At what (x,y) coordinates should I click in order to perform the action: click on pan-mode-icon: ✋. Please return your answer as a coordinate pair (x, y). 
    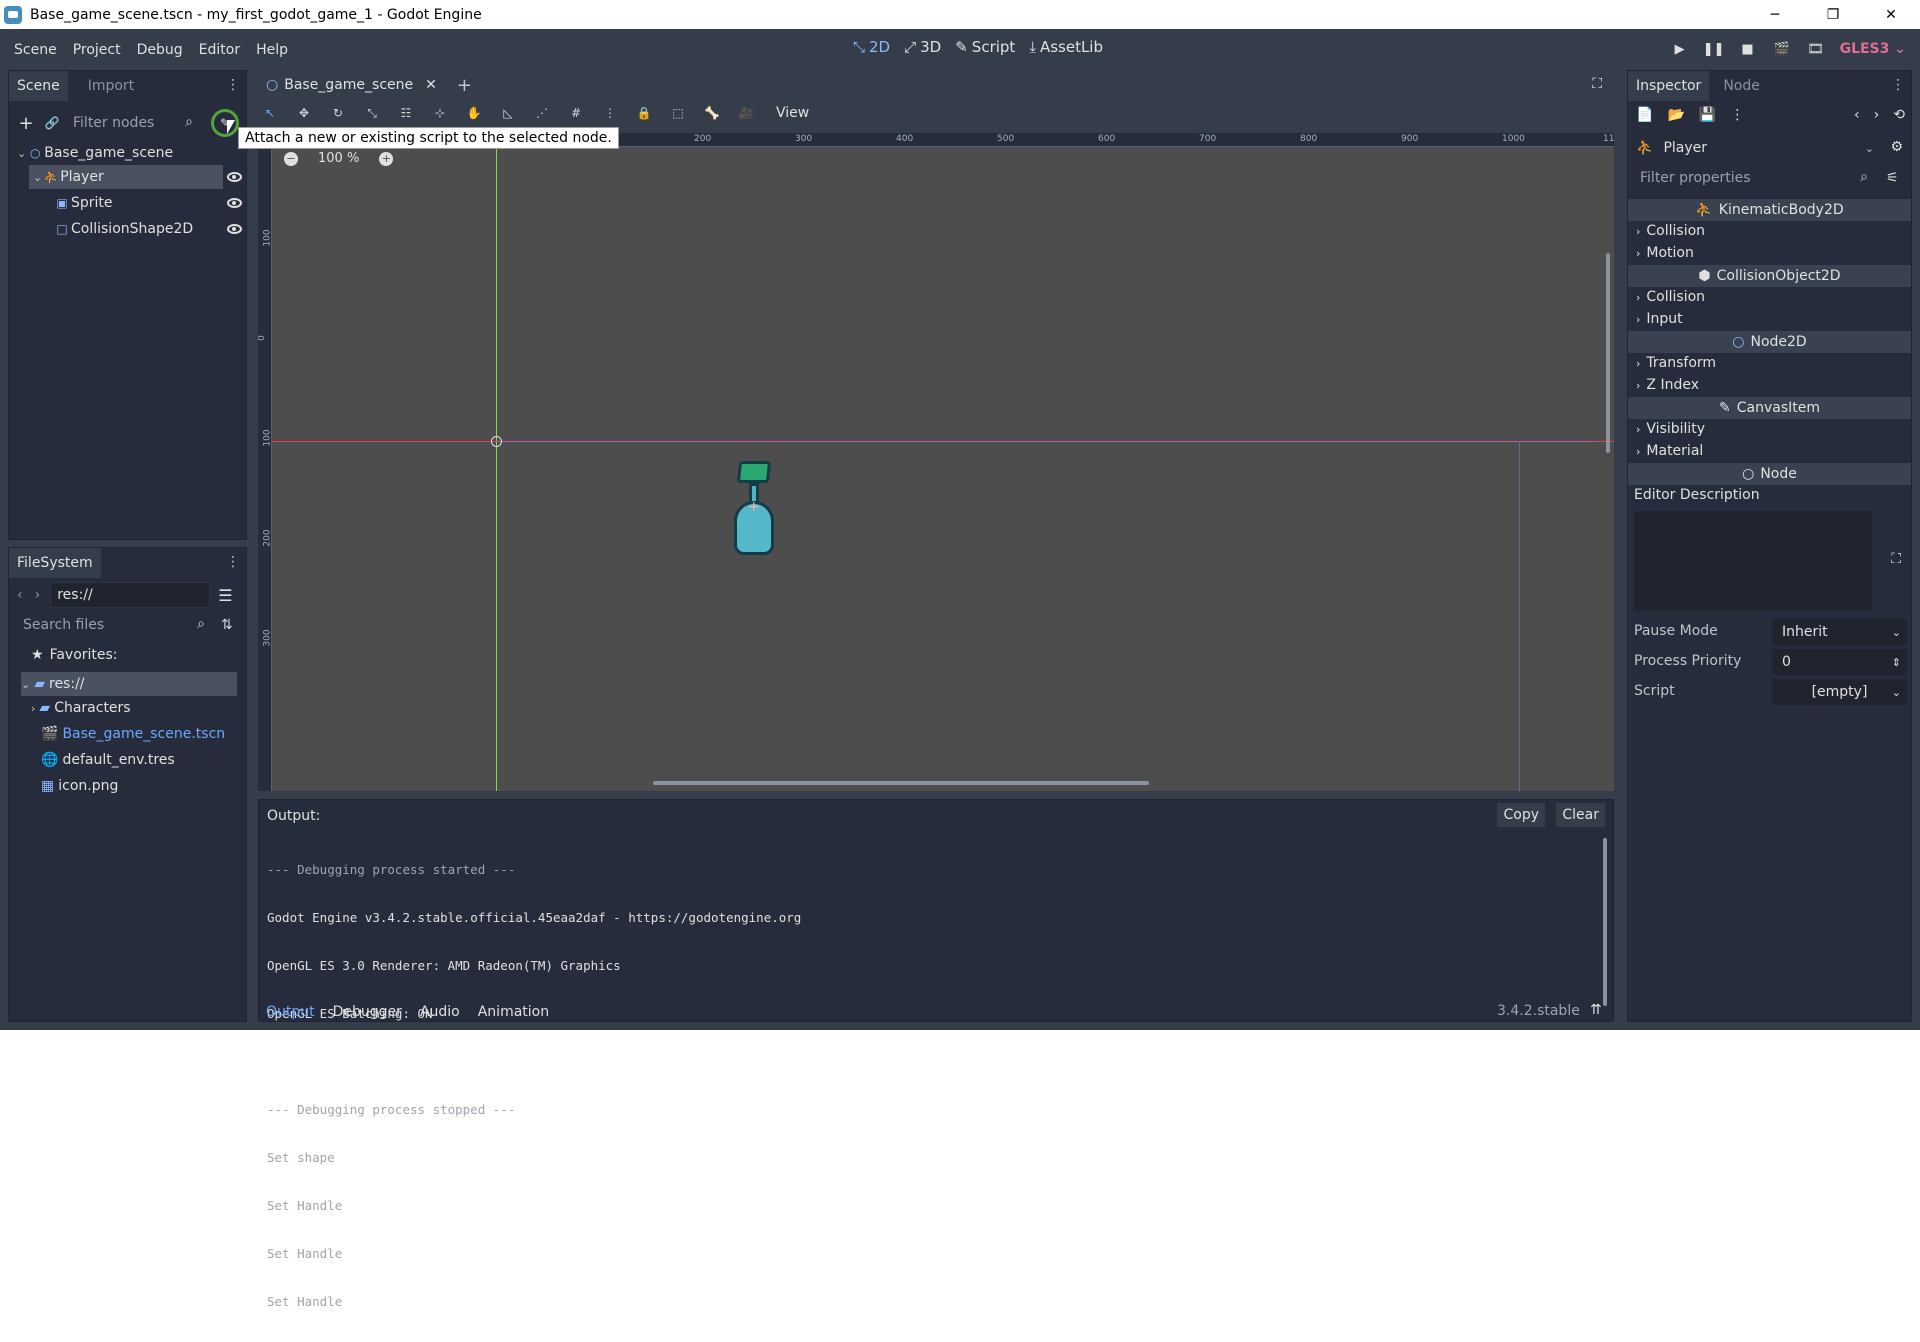
    Looking at the image, I should click on (474, 113).